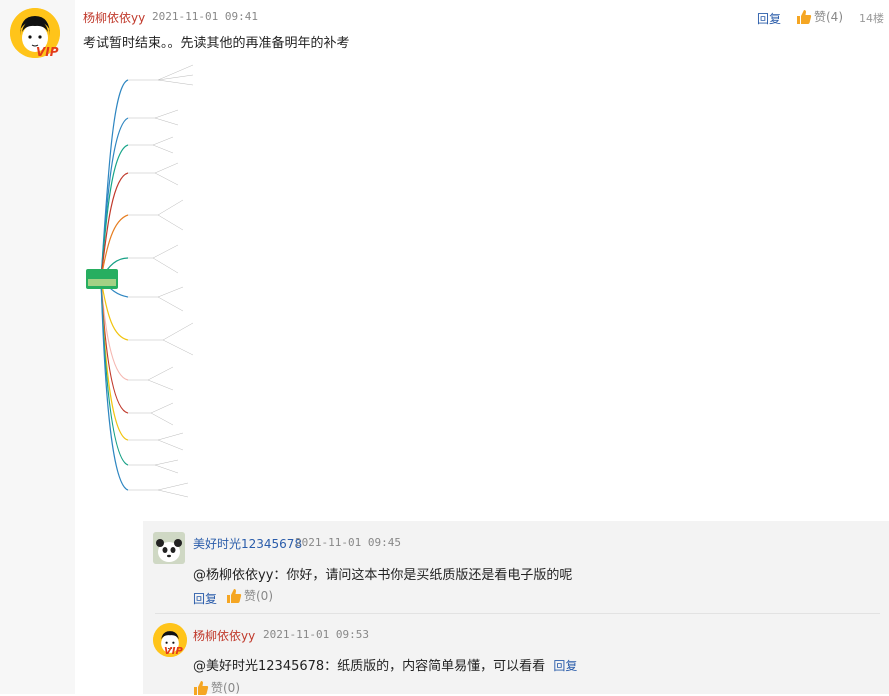 This screenshot has width=889, height=696. Describe the element at coordinates (369, 666) in the screenshot. I see `reply-content-text: @美好时光12345678：纸质版的，内容简单易懂，可以看看` at that location.